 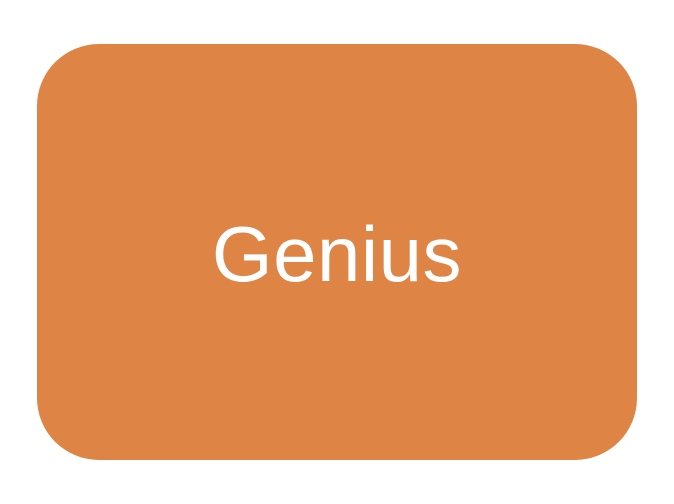 I want to click on shape-label: Genius, so click(x=337, y=254).